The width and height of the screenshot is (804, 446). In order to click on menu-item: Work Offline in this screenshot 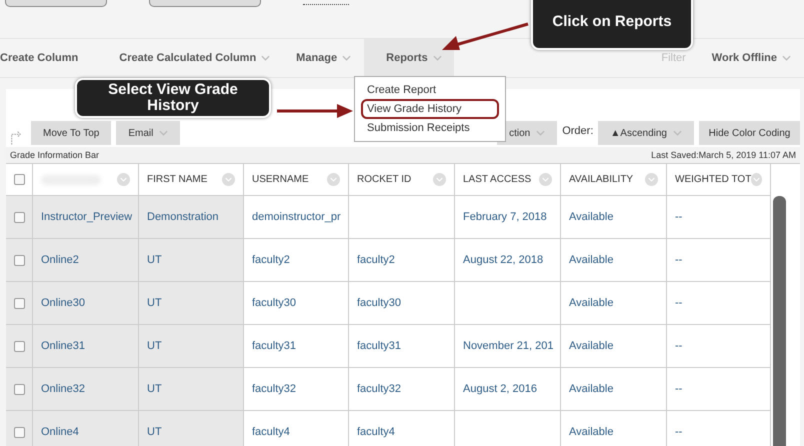, I will do `click(751, 58)`.